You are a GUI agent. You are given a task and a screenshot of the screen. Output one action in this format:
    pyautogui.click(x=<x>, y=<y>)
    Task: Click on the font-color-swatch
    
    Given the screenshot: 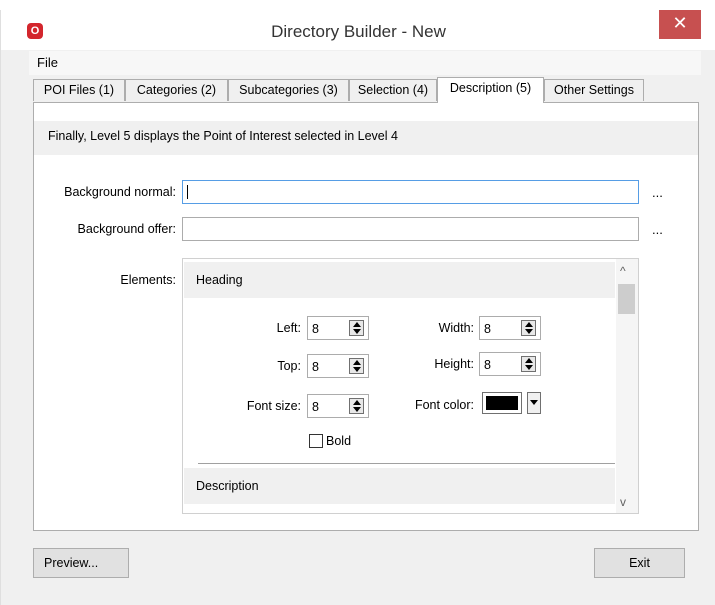 What is the action you would take?
    pyautogui.click(x=502, y=403)
    